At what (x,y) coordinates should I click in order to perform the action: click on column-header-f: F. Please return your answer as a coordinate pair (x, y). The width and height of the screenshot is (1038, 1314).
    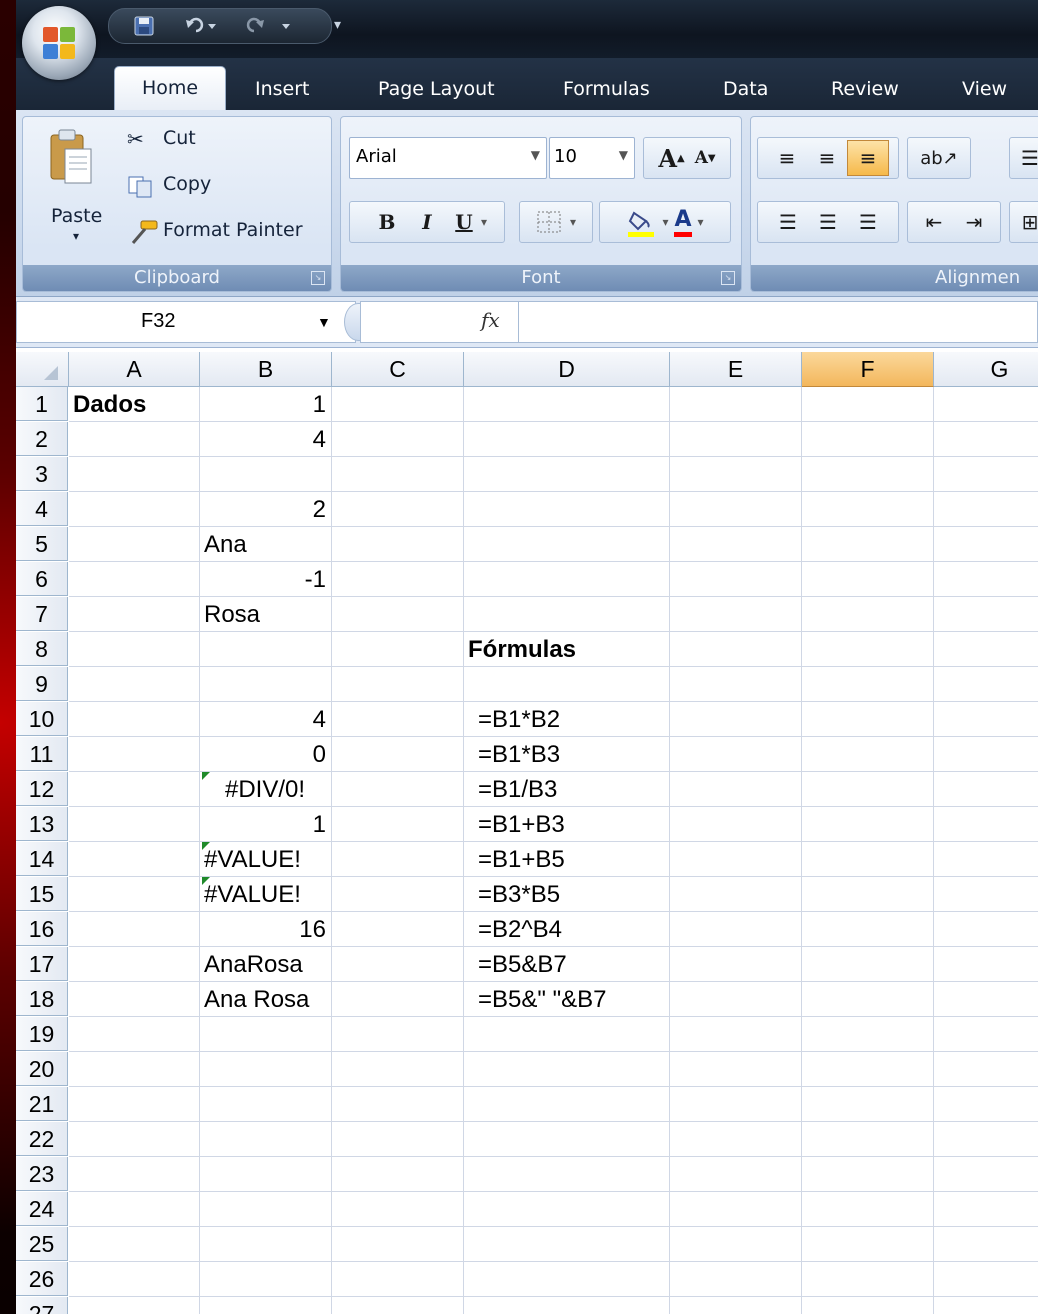
    Looking at the image, I should click on (868, 369).